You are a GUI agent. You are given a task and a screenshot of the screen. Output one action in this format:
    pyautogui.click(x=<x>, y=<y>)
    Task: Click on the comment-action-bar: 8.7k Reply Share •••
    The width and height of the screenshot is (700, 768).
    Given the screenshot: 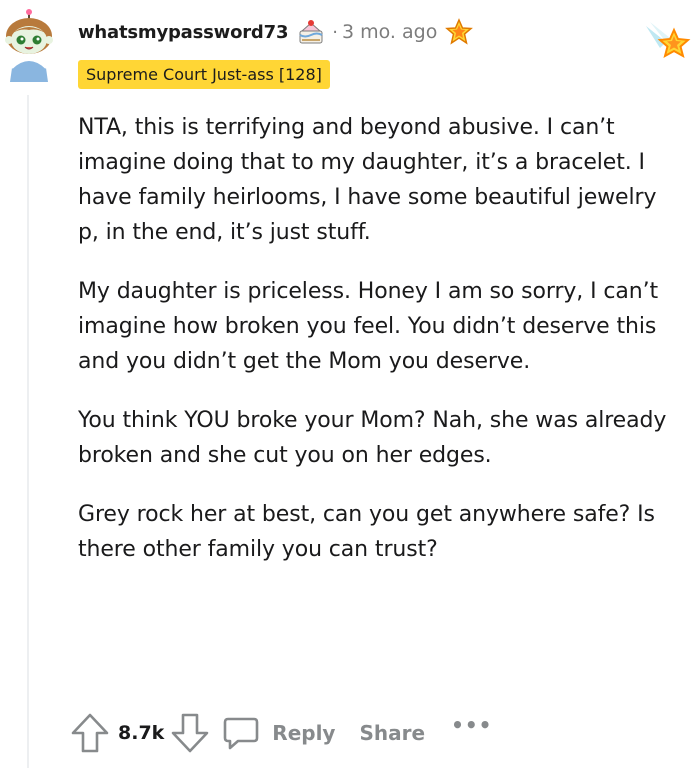 What is the action you would take?
    pyautogui.click(x=281, y=733)
    